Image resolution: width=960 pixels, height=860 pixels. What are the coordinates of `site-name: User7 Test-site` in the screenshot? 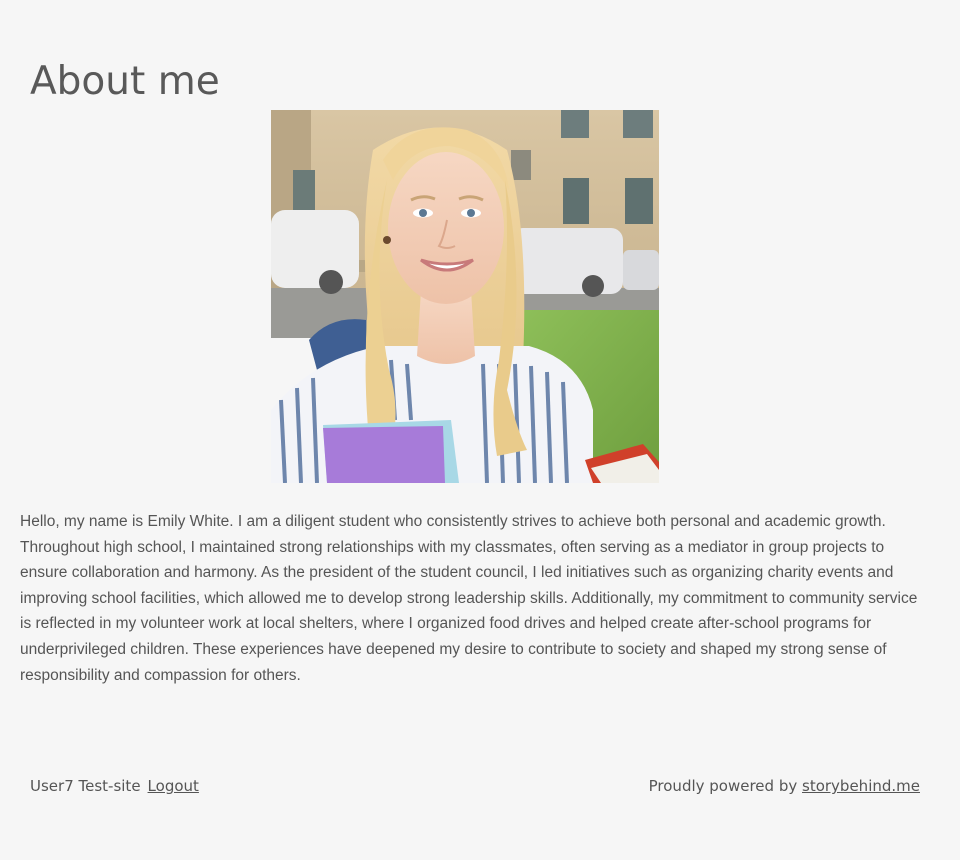 It's located at (85, 786).